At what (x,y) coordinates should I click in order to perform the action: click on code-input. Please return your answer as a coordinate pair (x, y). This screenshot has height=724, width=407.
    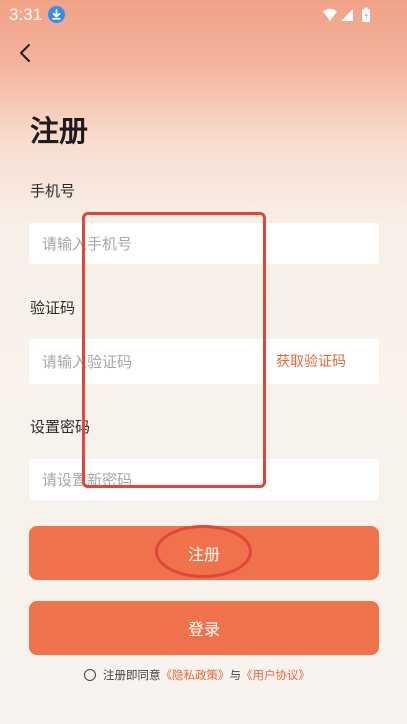
    Looking at the image, I should click on (142, 361).